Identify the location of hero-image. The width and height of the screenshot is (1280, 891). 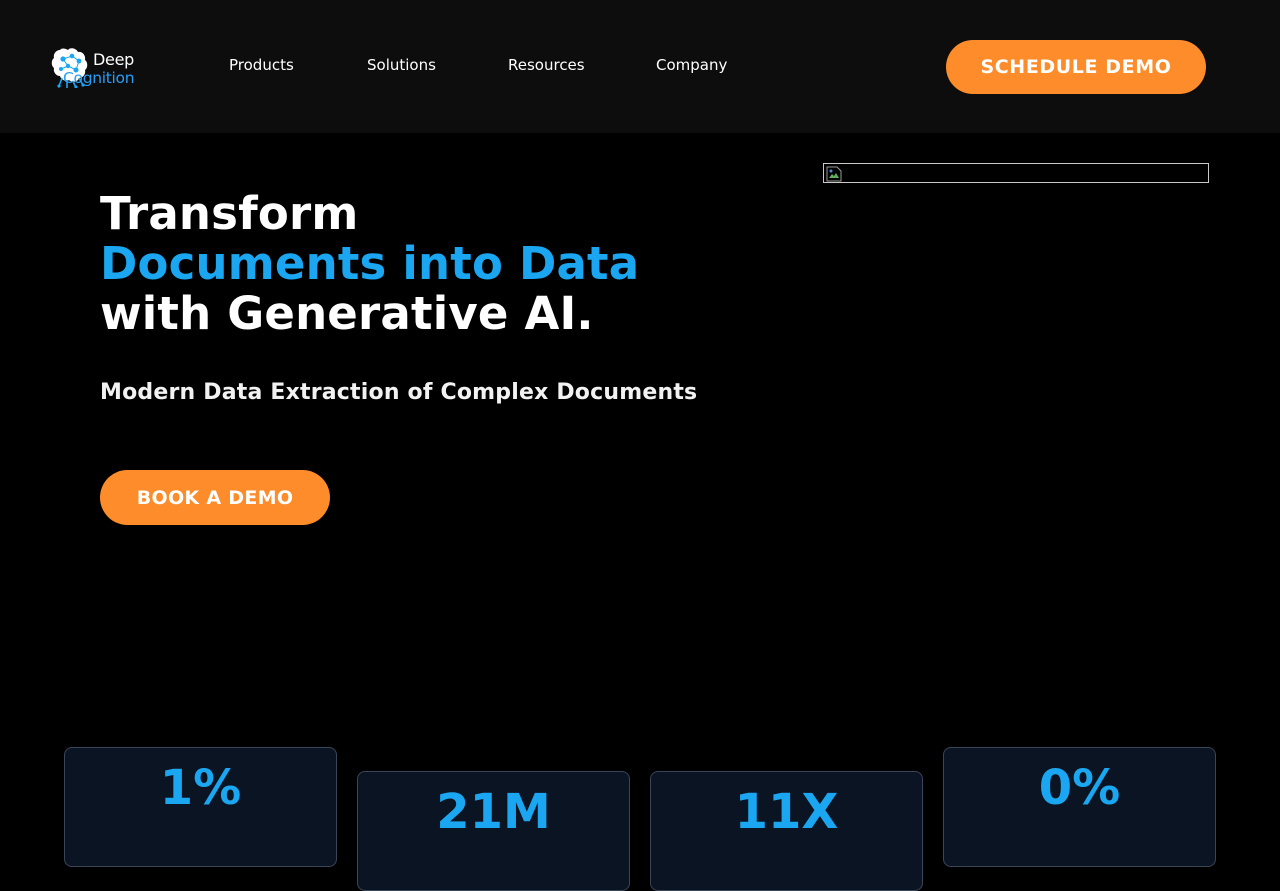
(1016, 173).